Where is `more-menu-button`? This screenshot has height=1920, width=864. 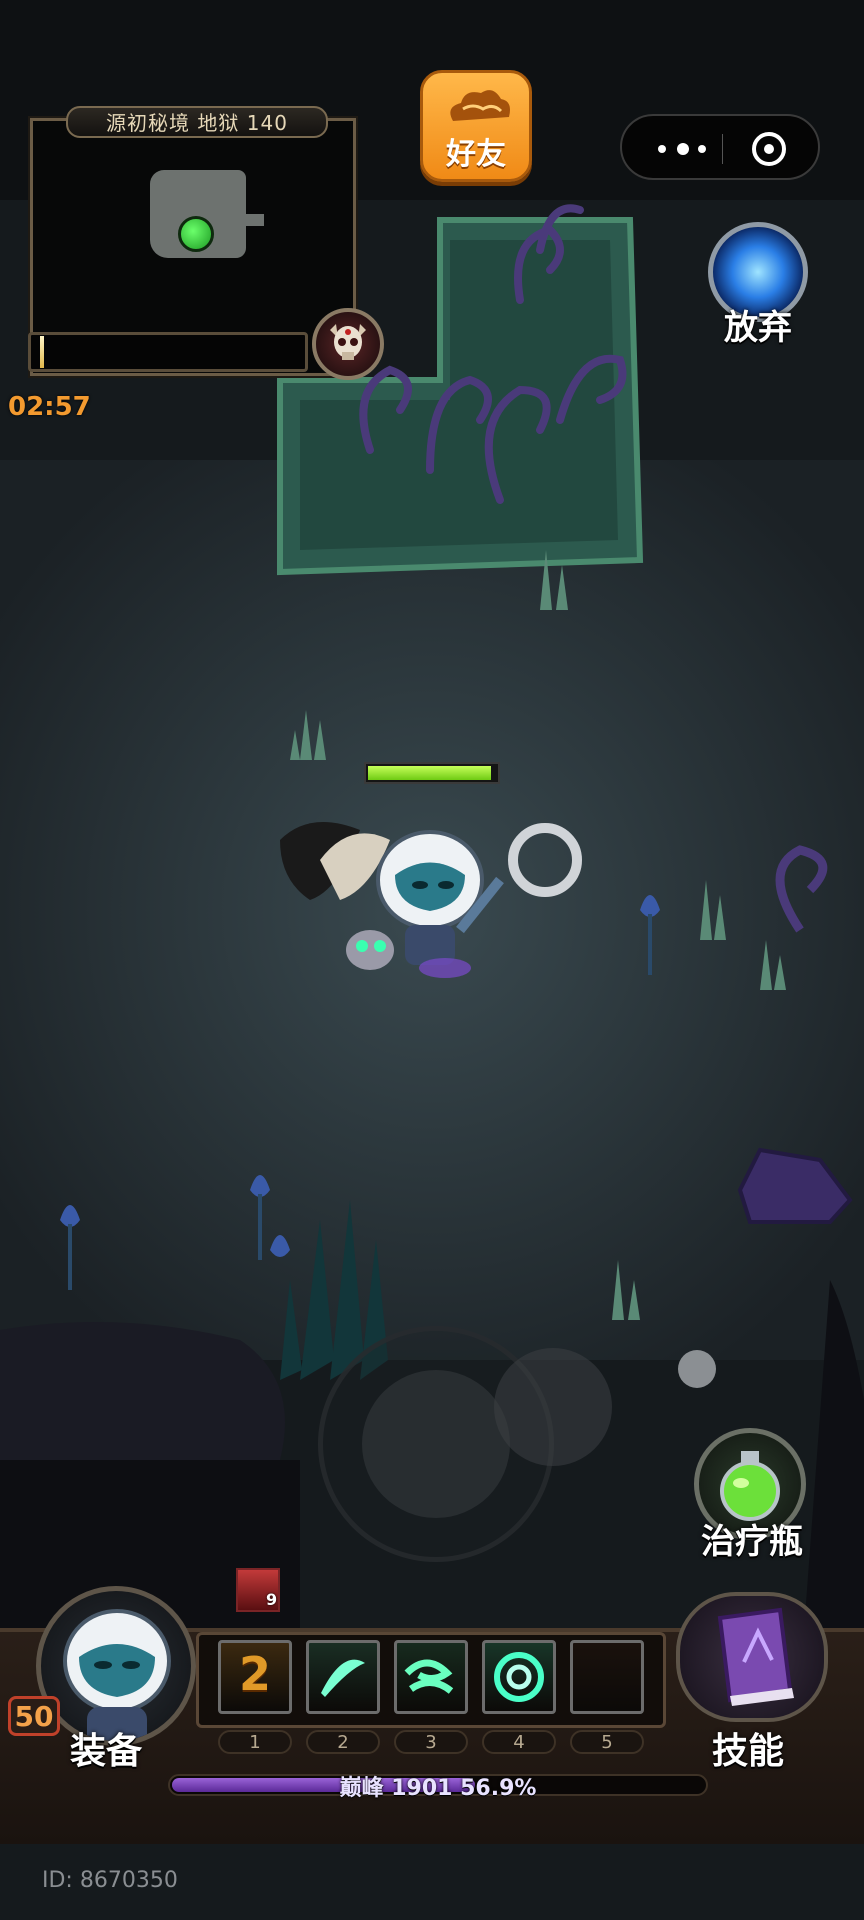
more-menu-button is located at coordinates (685, 148).